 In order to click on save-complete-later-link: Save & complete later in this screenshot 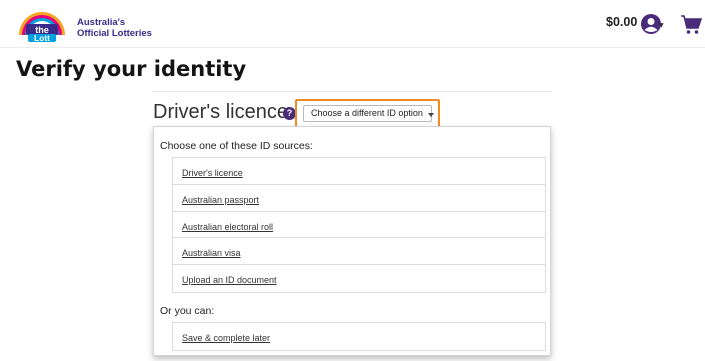, I will do `click(226, 338)`.